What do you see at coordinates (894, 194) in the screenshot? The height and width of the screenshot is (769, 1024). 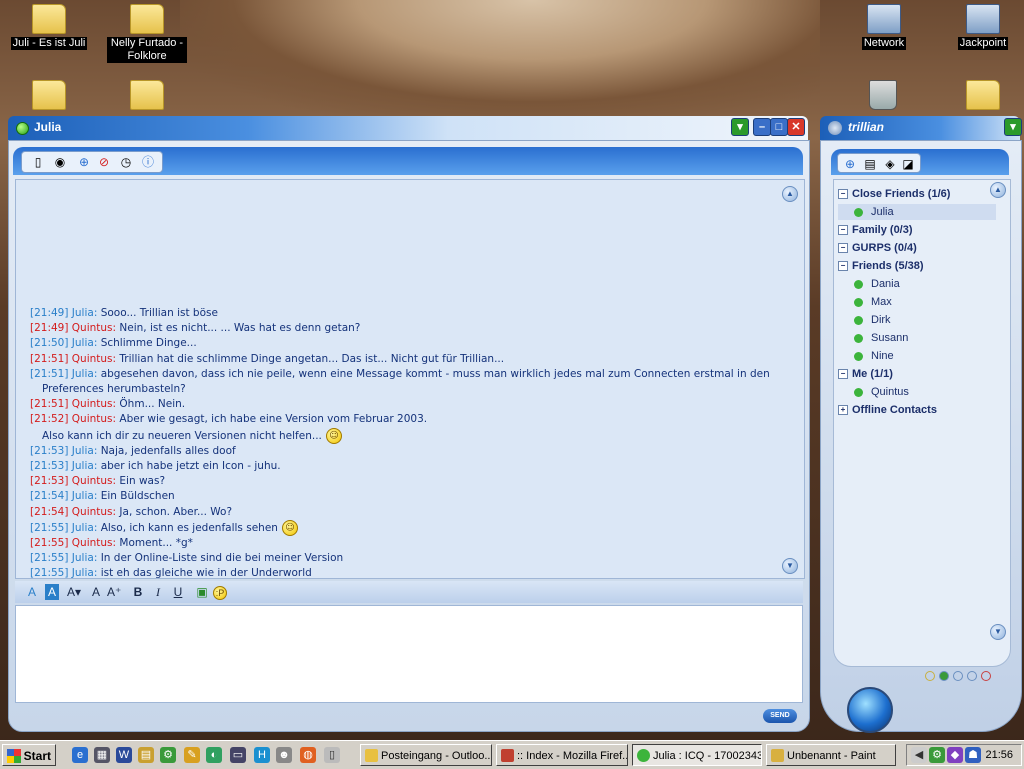 I see `contact-group: − Close Friends (1/6)` at bounding box center [894, 194].